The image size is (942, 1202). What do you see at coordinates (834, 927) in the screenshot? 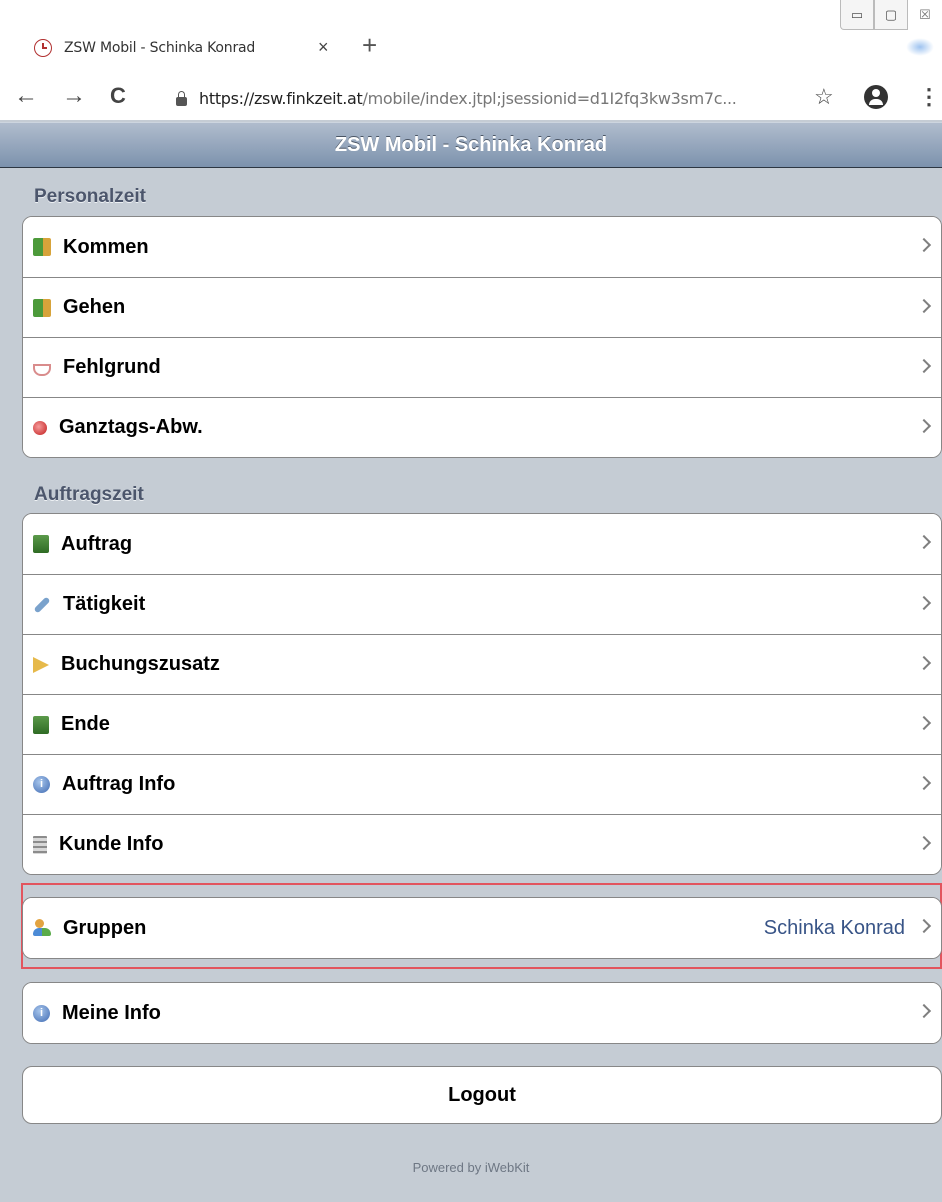
I see `gruppen-value: Schinka Konrad` at bounding box center [834, 927].